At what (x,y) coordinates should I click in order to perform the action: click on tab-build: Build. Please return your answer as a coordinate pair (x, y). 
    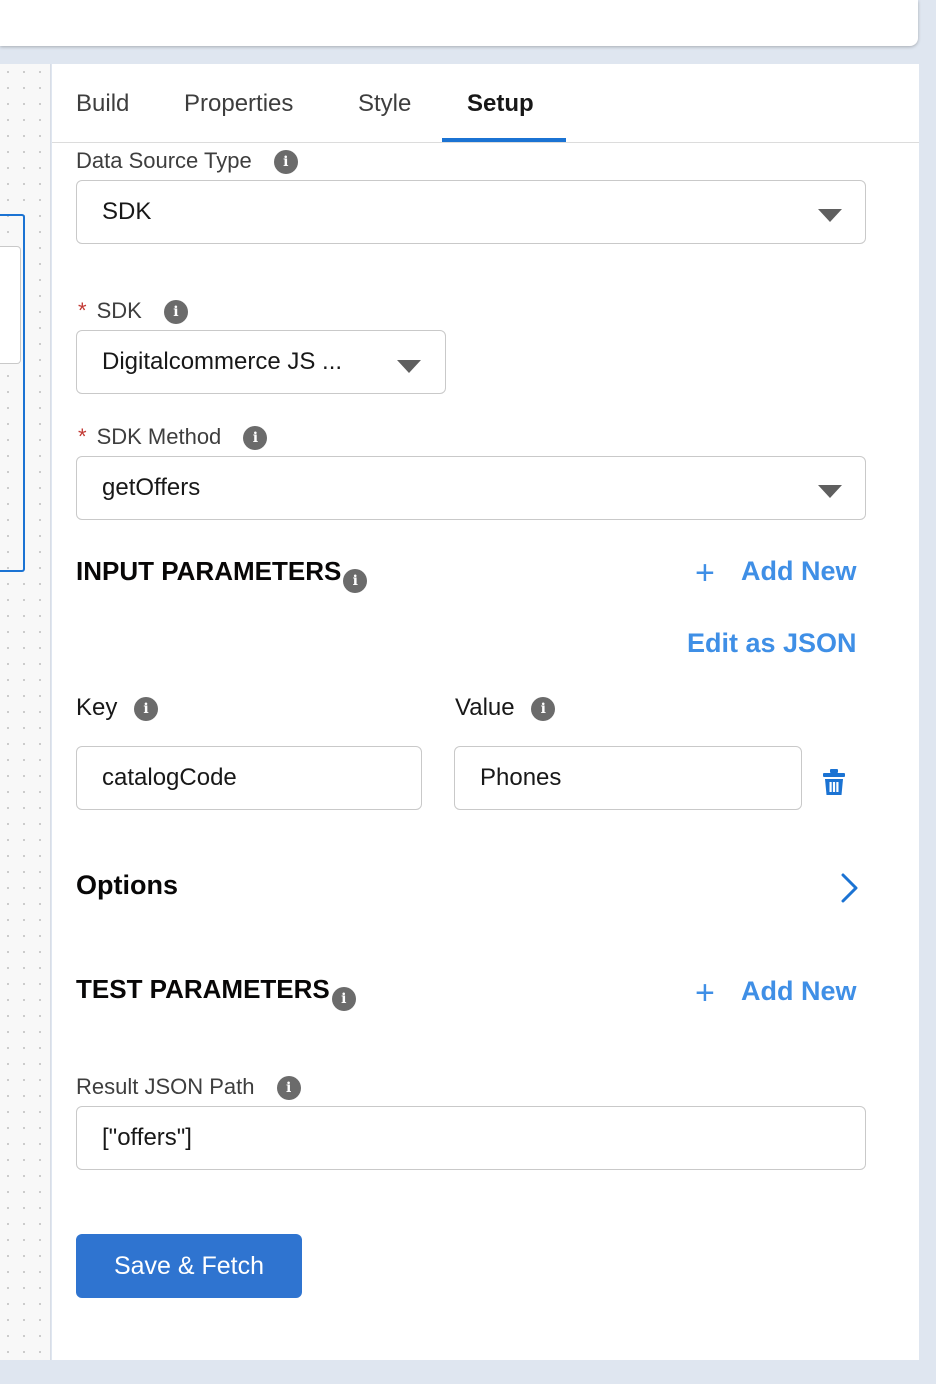
    Looking at the image, I should click on (102, 104).